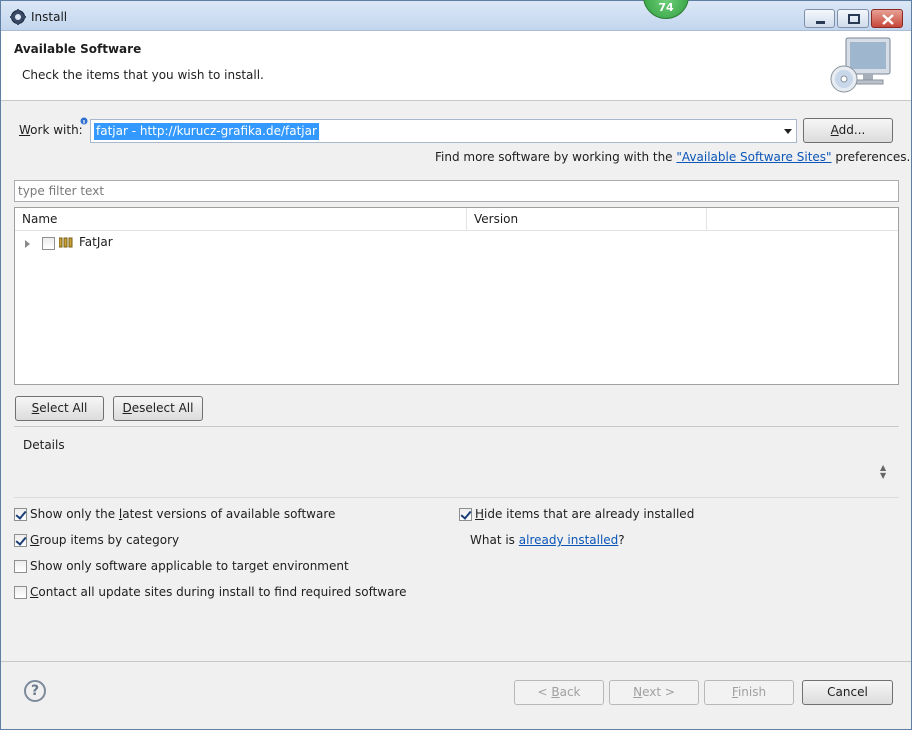 Image resolution: width=912 pixels, height=730 pixels. I want to click on already-installed-link: already installed, so click(569, 540).